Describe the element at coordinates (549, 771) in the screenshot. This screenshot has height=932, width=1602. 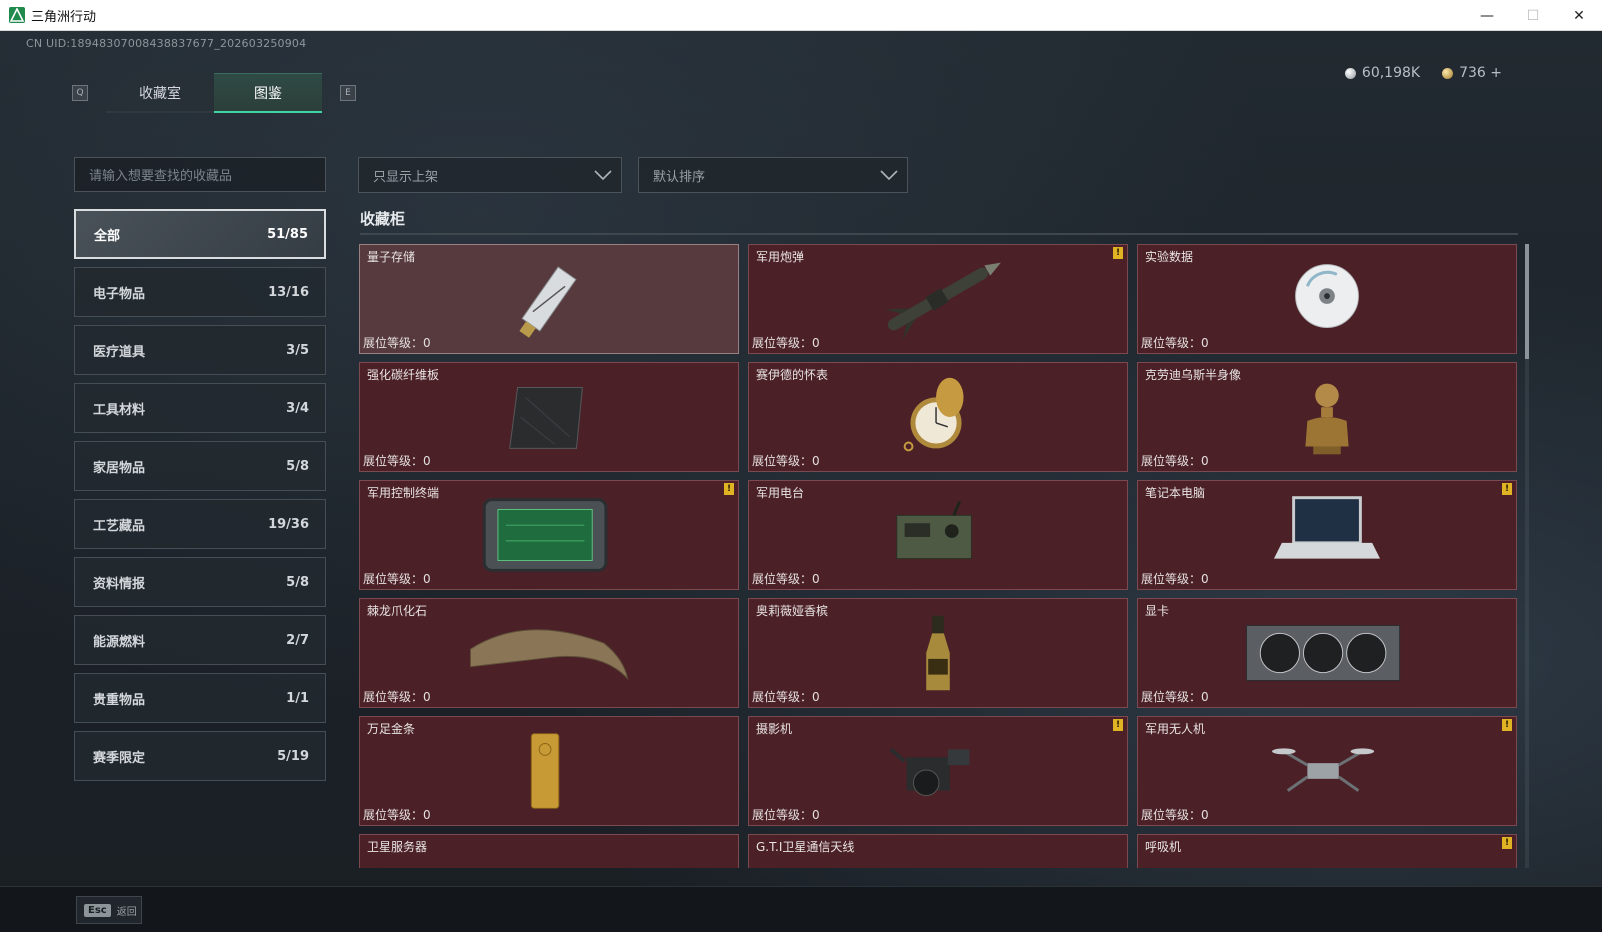
I see `collection-item-card: 万足金条 展位等级：0` at that location.